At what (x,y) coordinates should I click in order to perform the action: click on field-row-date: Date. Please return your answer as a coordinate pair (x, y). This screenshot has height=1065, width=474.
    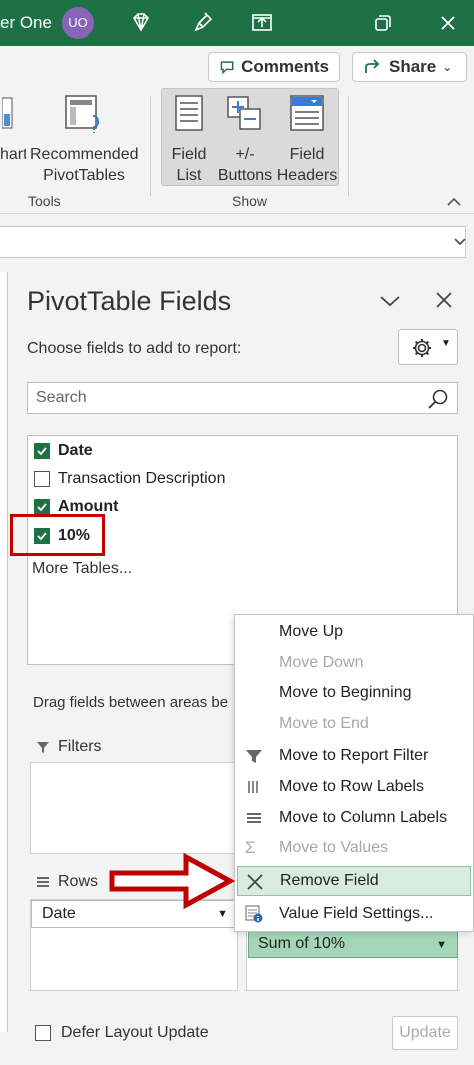
    Looking at the image, I should click on (63, 451).